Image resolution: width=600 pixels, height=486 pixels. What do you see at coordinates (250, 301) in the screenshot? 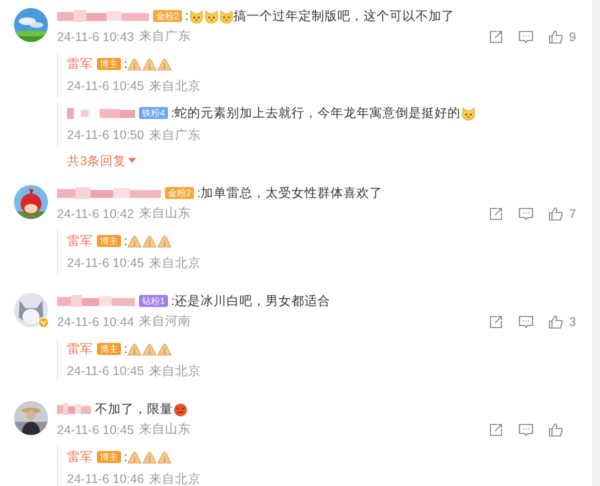
I see `comment-text: :还是冰川白吧，男女都适合` at bounding box center [250, 301].